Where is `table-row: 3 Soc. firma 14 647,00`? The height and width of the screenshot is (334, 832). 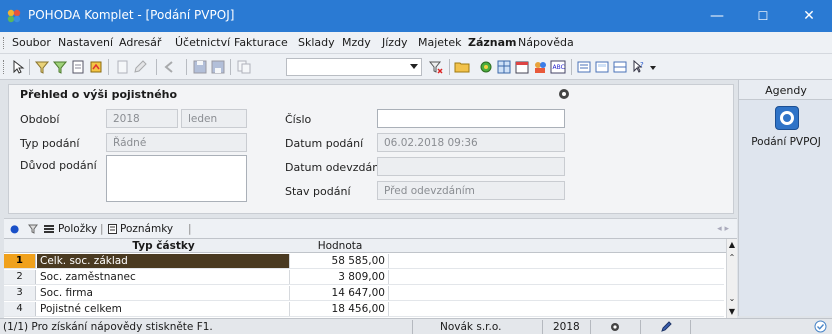 table-row: 3 Soc. firma 14 647,00 is located at coordinates (364, 293).